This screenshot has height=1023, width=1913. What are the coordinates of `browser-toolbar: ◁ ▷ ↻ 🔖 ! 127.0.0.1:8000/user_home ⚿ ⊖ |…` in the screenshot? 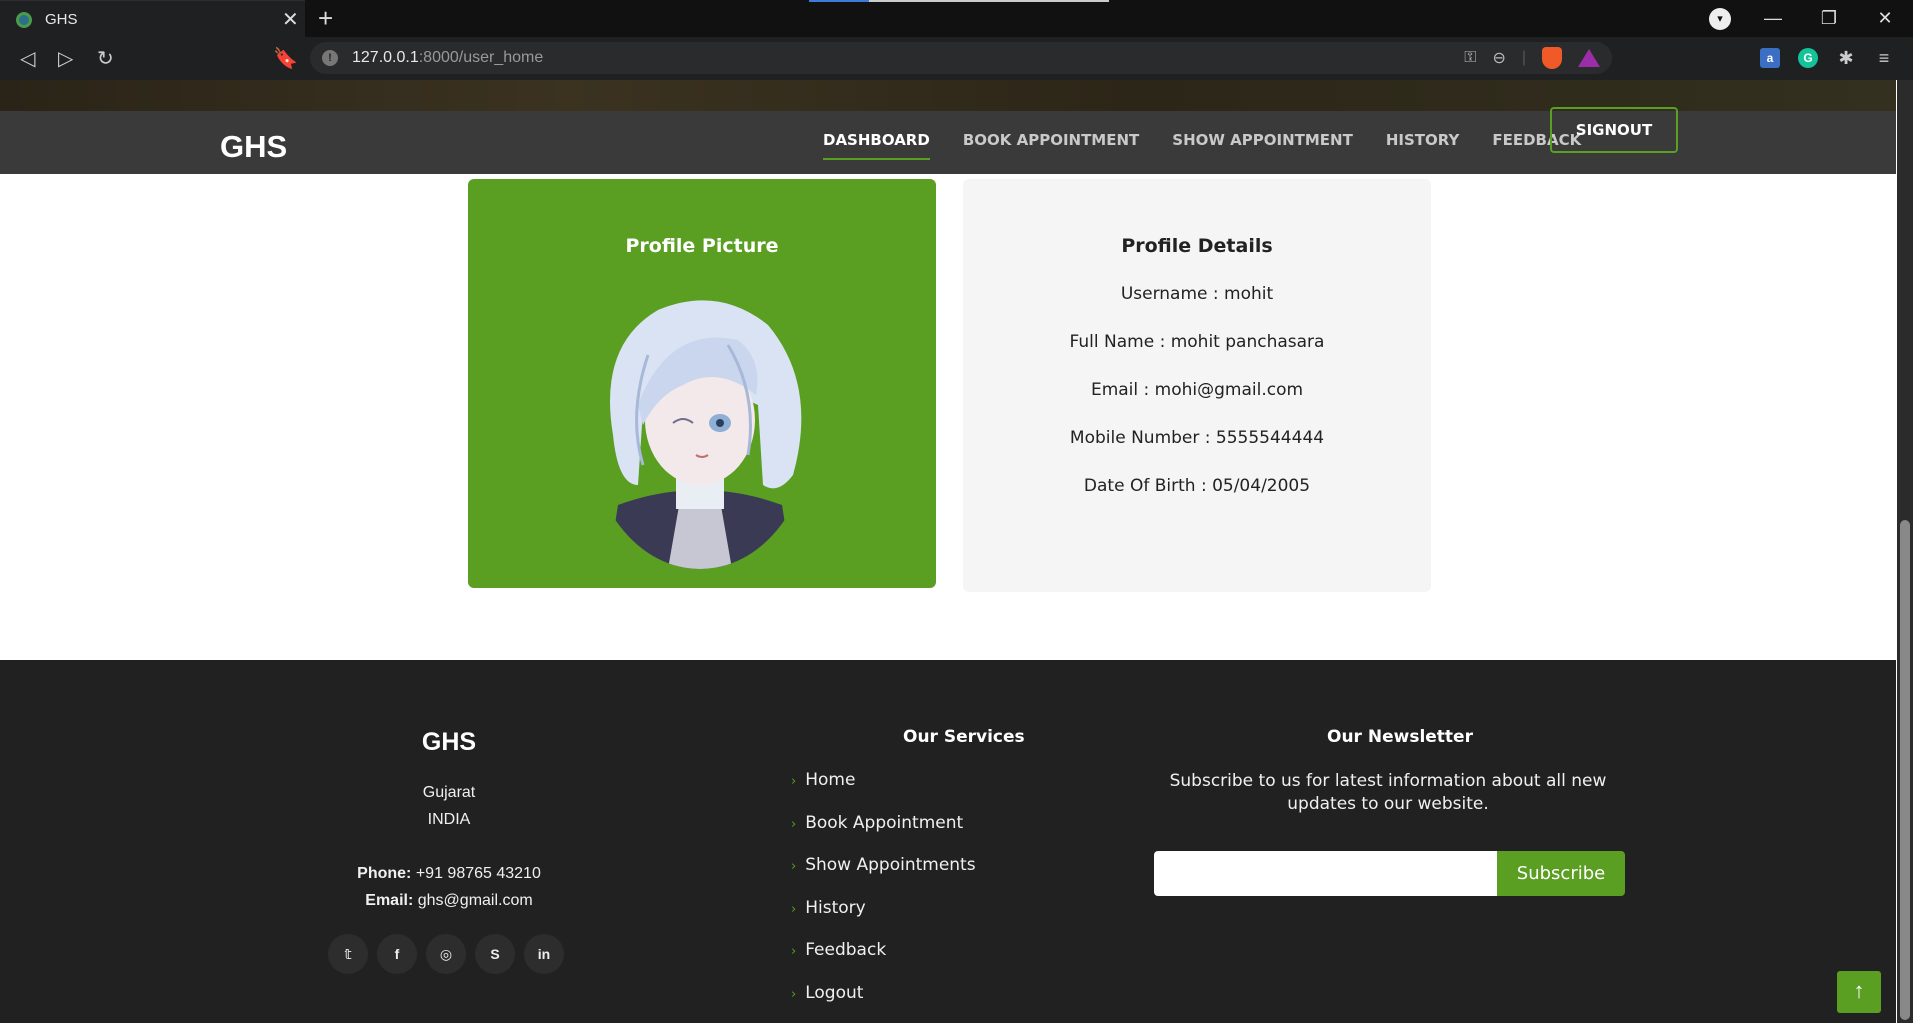 It's located at (956, 58).